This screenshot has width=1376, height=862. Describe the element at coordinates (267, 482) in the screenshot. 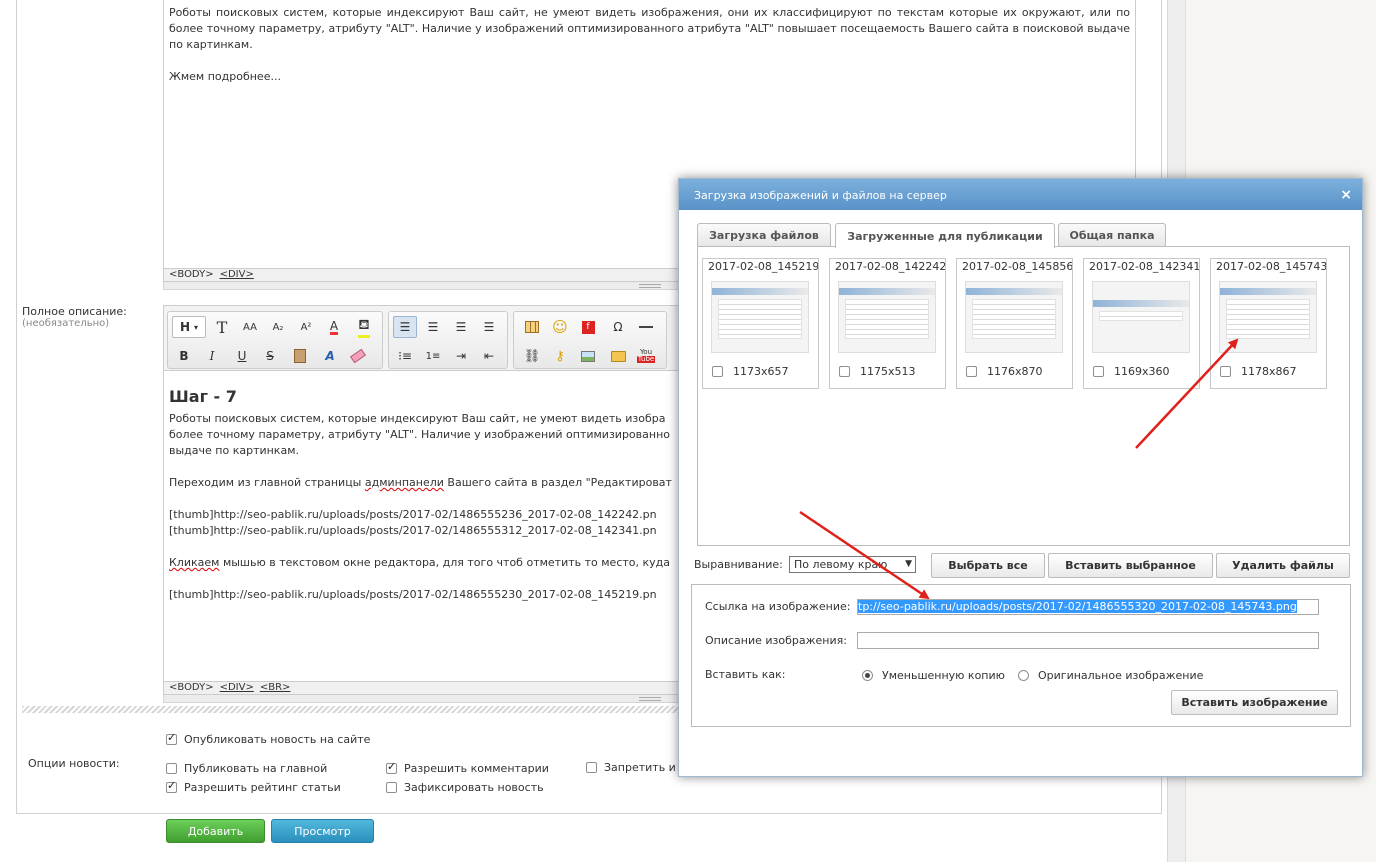

I see `text-span: Переходим из главной страницы` at that location.